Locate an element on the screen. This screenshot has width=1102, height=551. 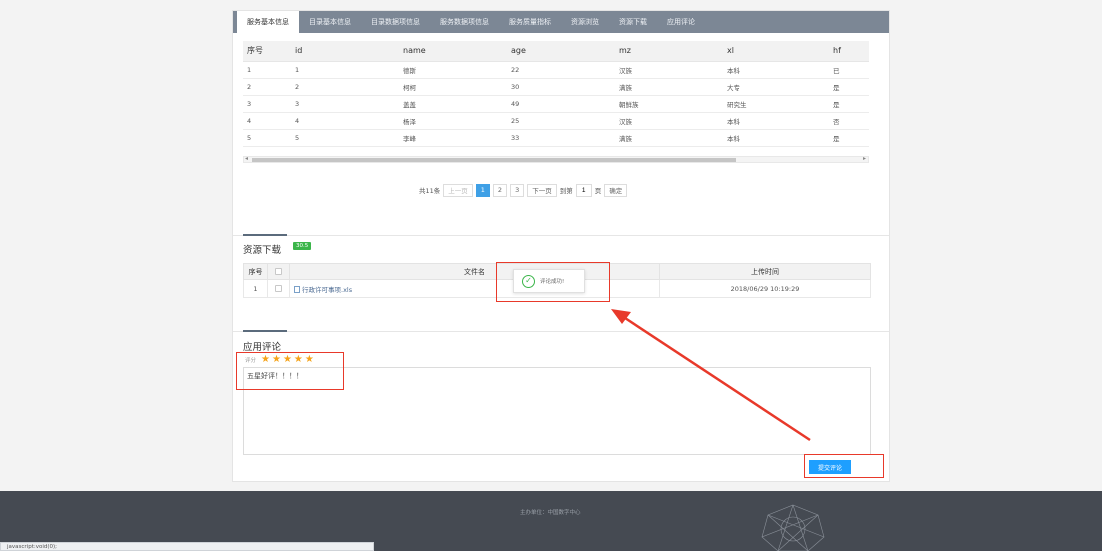
highlight-box-toast is located at coordinates (553, 282).